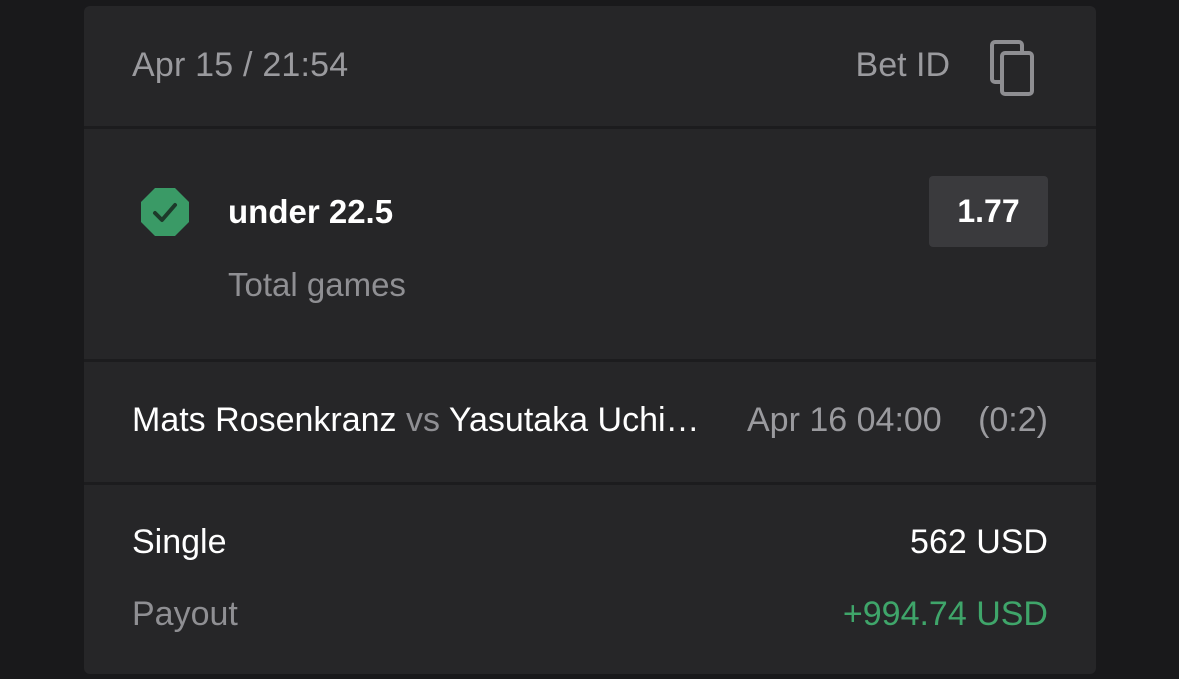  What do you see at coordinates (988, 211) in the screenshot?
I see `odds-badge: 1.77` at bounding box center [988, 211].